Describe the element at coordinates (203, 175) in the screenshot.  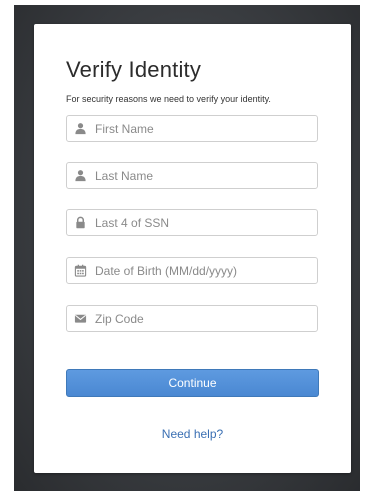
I see `last-name-input` at that location.